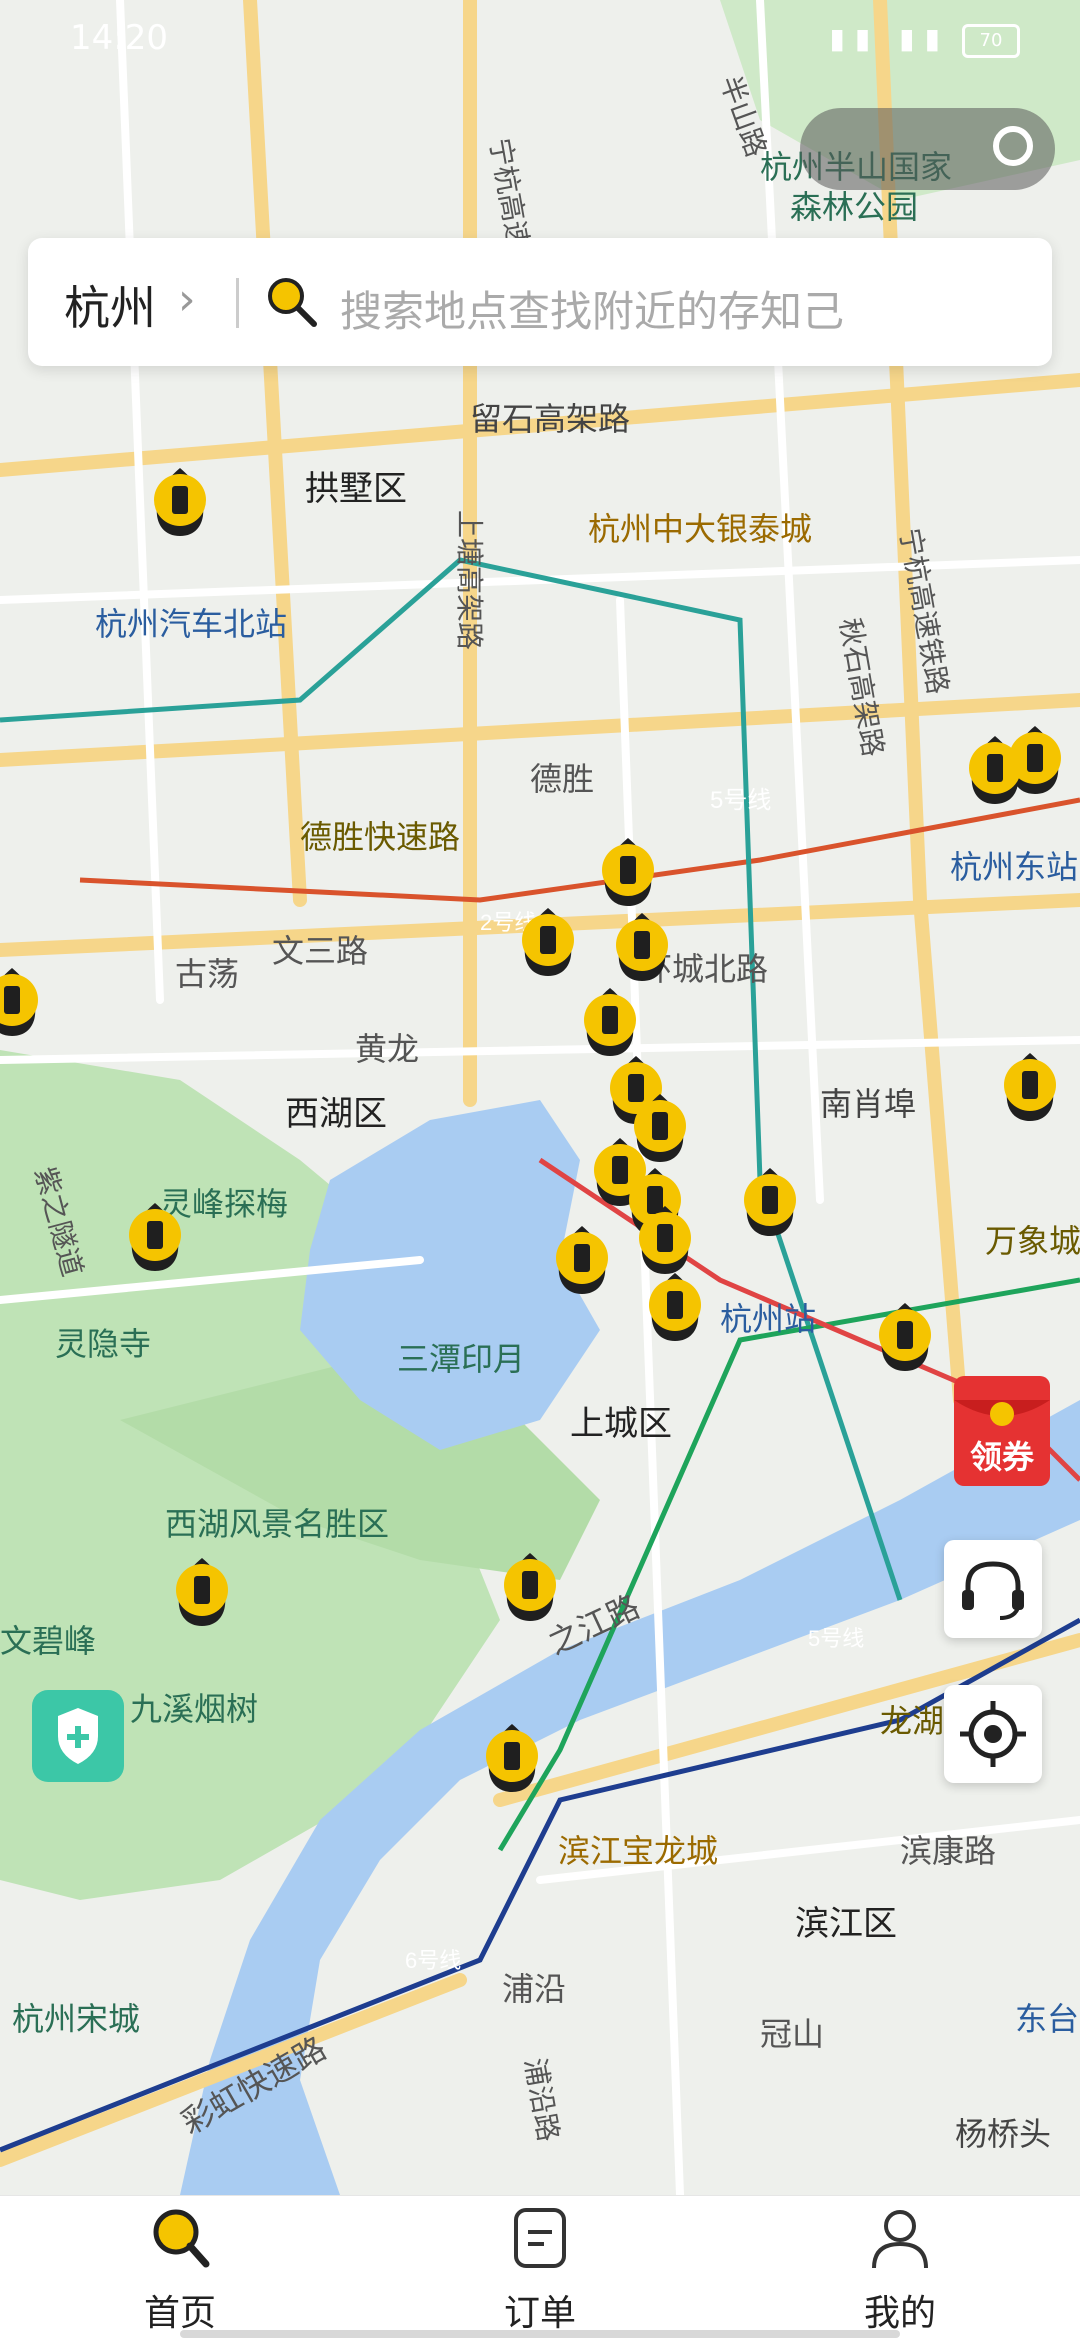 Image resolution: width=1080 pixels, height=2341 pixels. What do you see at coordinates (1001, 1457) in the screenshot?
I see `coupon-label: 领券` at bounding box center [1001, 1457].